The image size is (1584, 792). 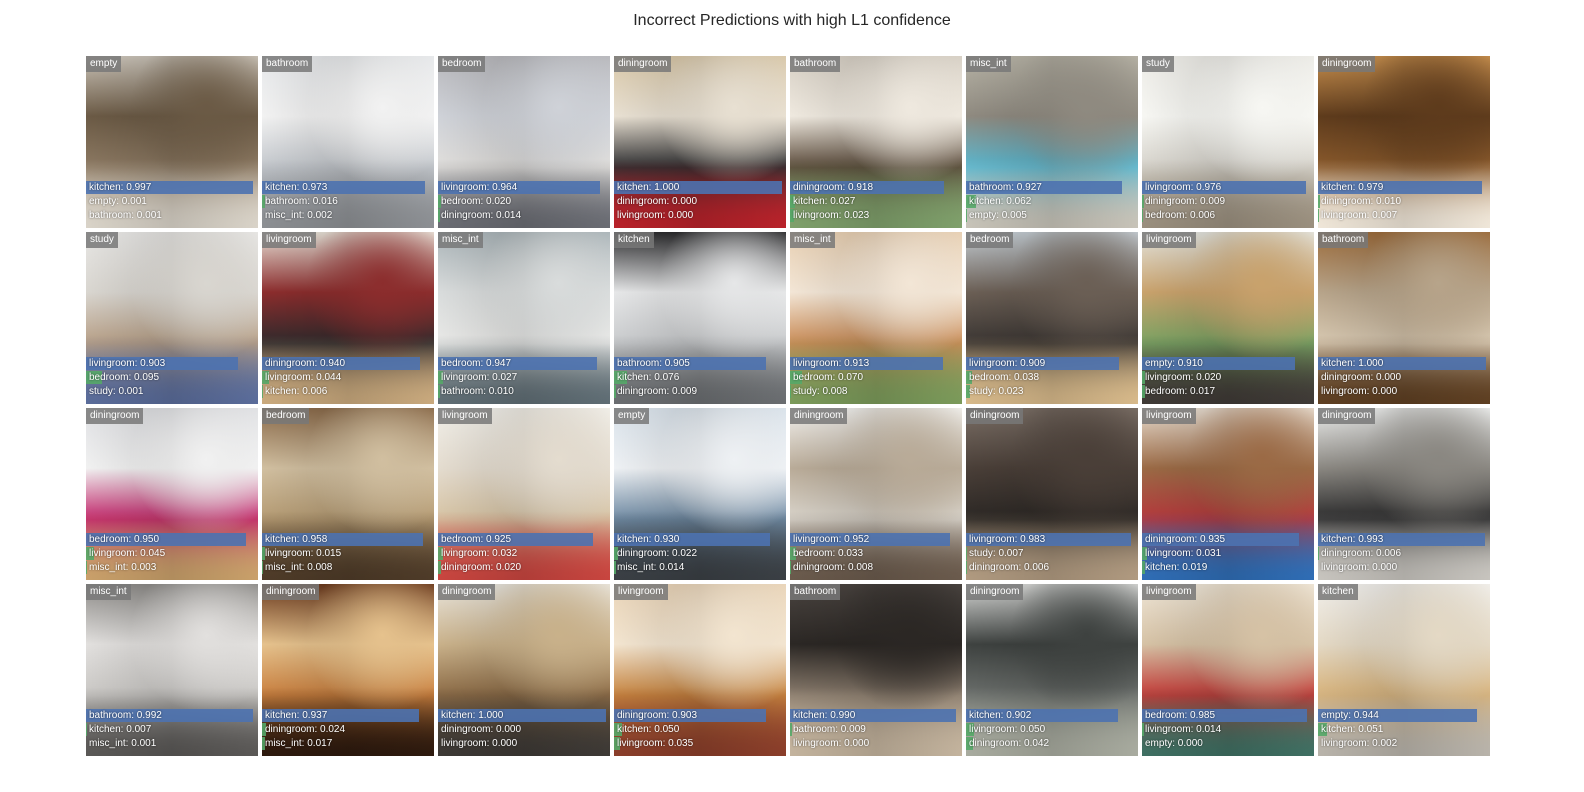 What do you see at coordinates (651, 567) in the screenshot?
I see `prediction-text: misc_int: 0.014` at bounding box center [651, 567].